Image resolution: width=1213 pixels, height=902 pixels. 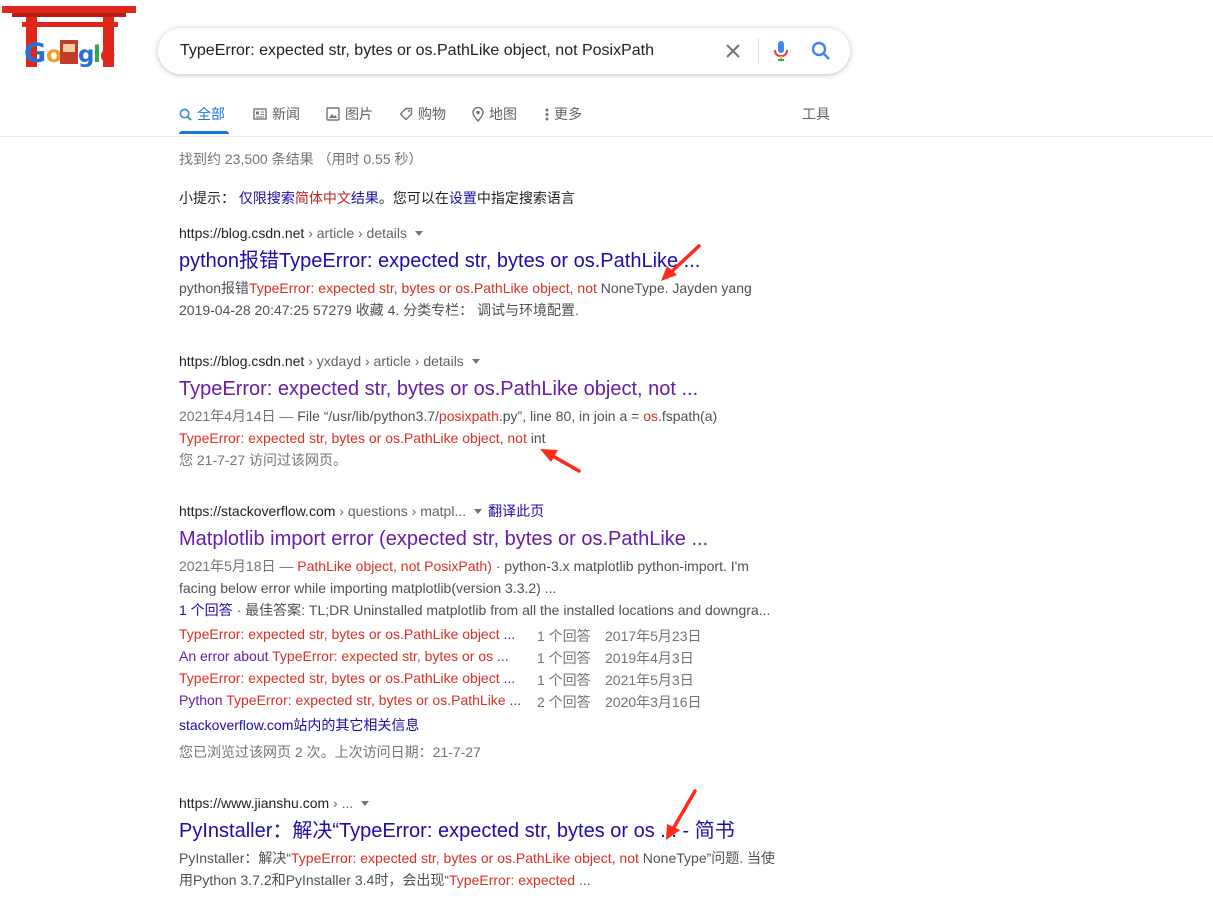 What do you see at coordinates (432, 114) in the screenshot?
I see `tab-shopping-label: 购物` at bounding box center [432, 114].